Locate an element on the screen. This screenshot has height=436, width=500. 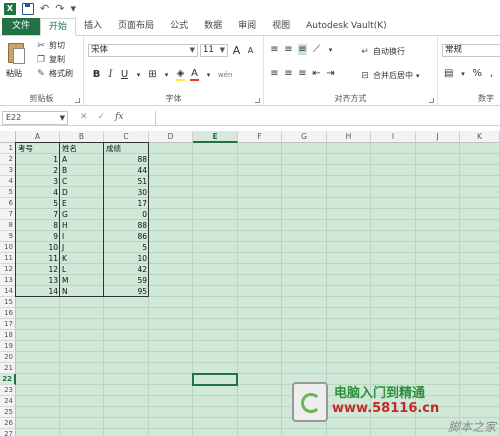
table-cell: 51 is located at coordinates (126, 181).